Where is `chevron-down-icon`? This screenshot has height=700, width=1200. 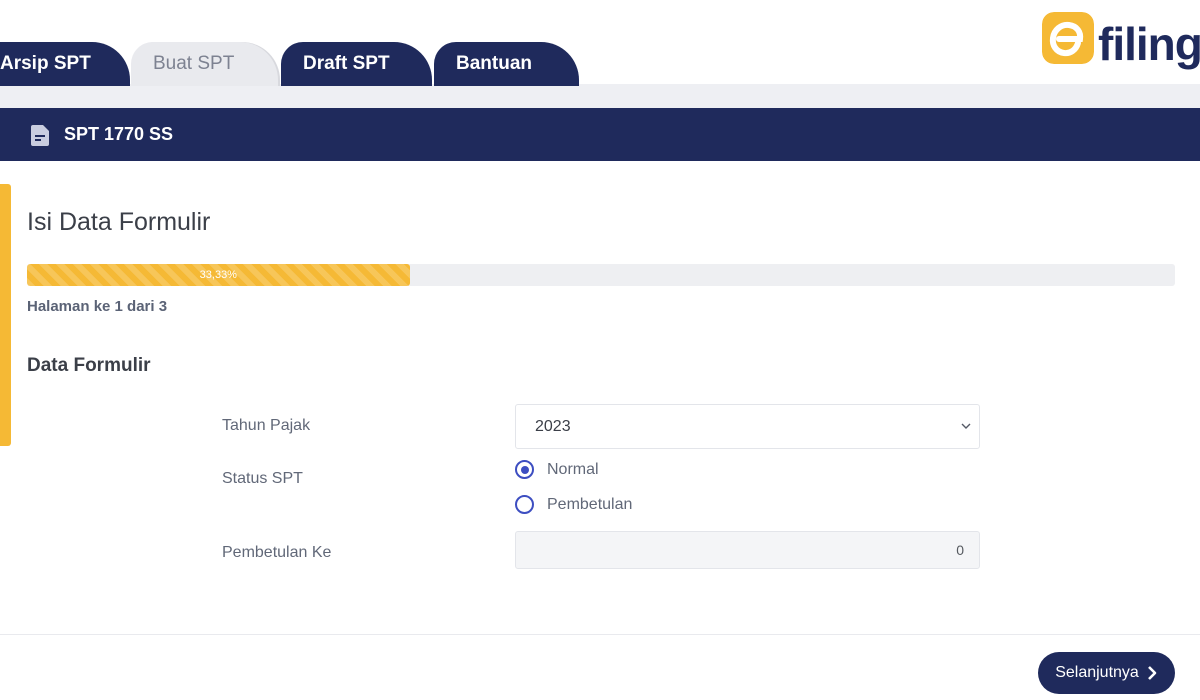 chevron-down-icon is located at coordinates (966, 426).